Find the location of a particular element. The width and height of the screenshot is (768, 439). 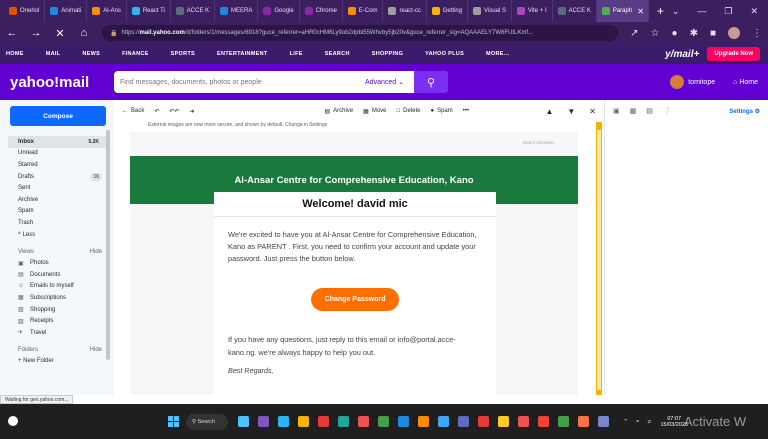

notepad-icon: ▤ is located at coordinates (649, 111).